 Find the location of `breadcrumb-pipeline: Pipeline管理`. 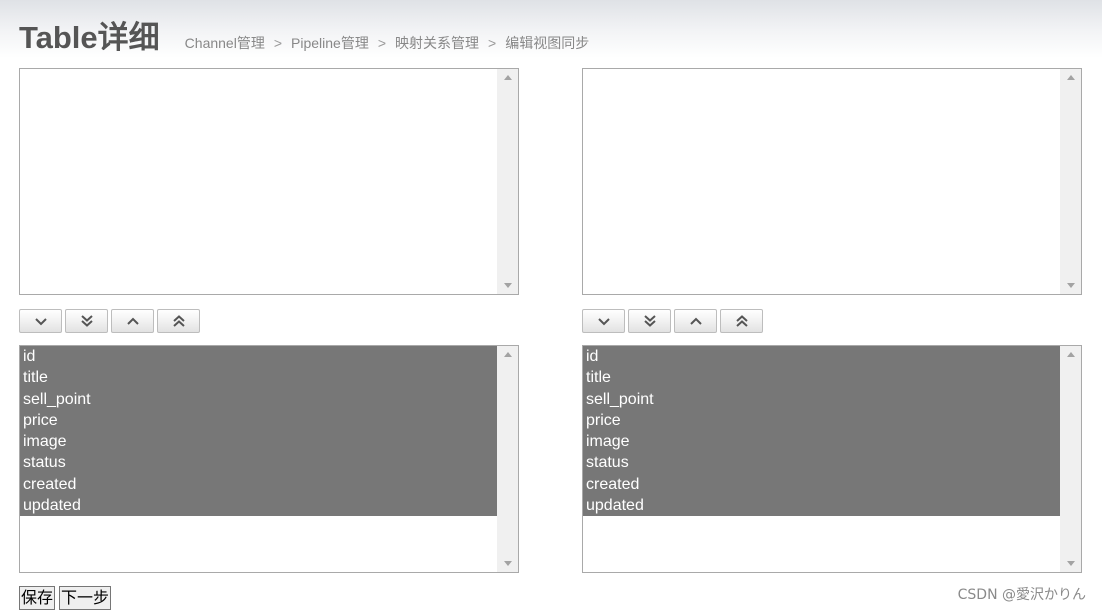

breadcrumb-pipeline: Pipeline管理 is located at coordinates (330, 43).